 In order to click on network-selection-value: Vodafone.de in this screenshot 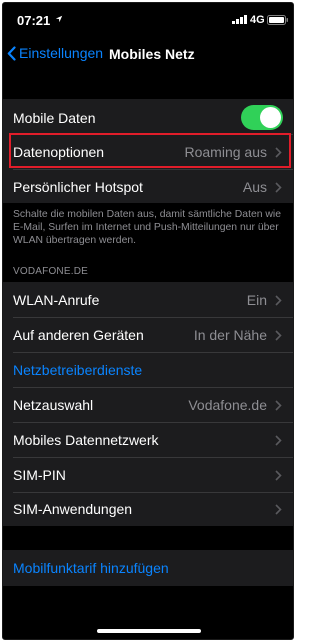, I will do `click(227, 405)`.